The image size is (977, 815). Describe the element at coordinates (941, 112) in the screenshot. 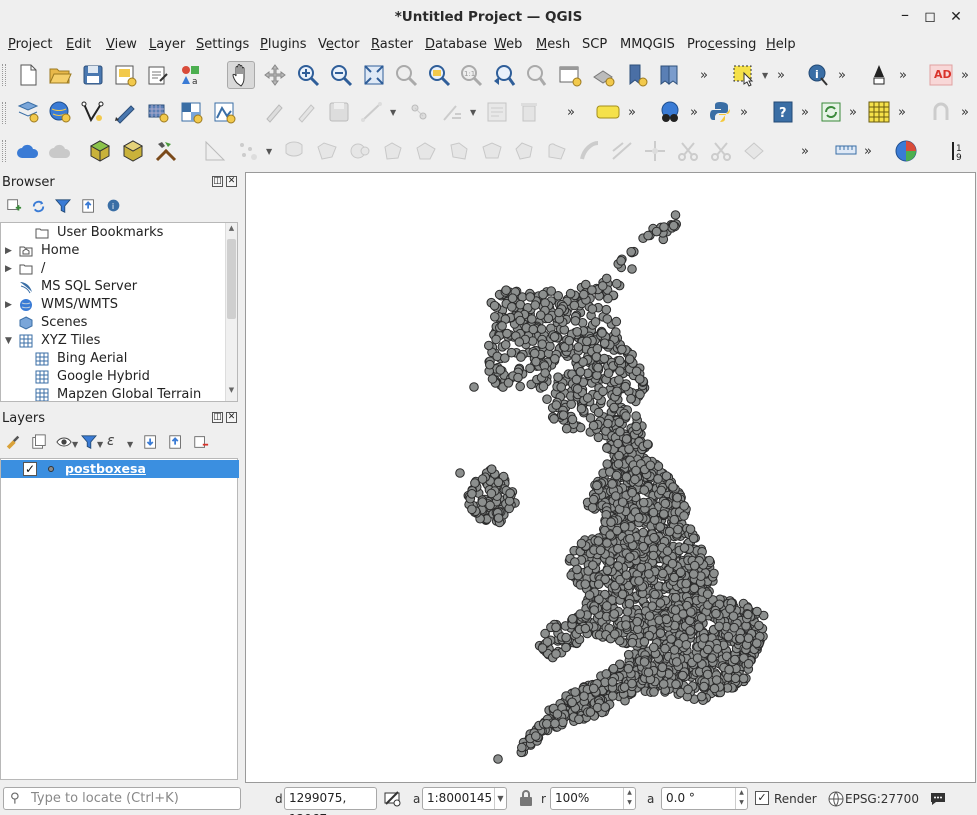

I see `snapping-icon` at that location.